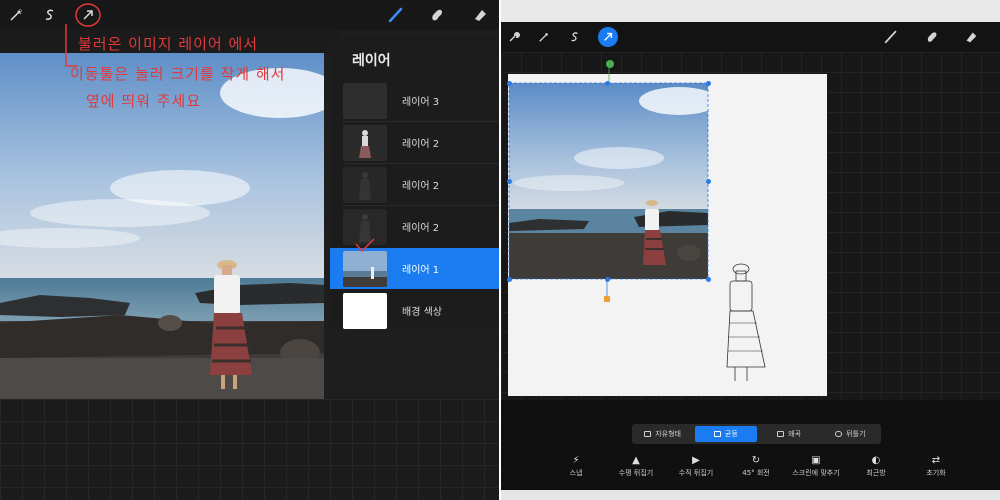 The width and height of the screenshot is (1000, 500). I want to click on annotation-line-1: 불러온 이미지 레이어 에서, so click(168, 44).